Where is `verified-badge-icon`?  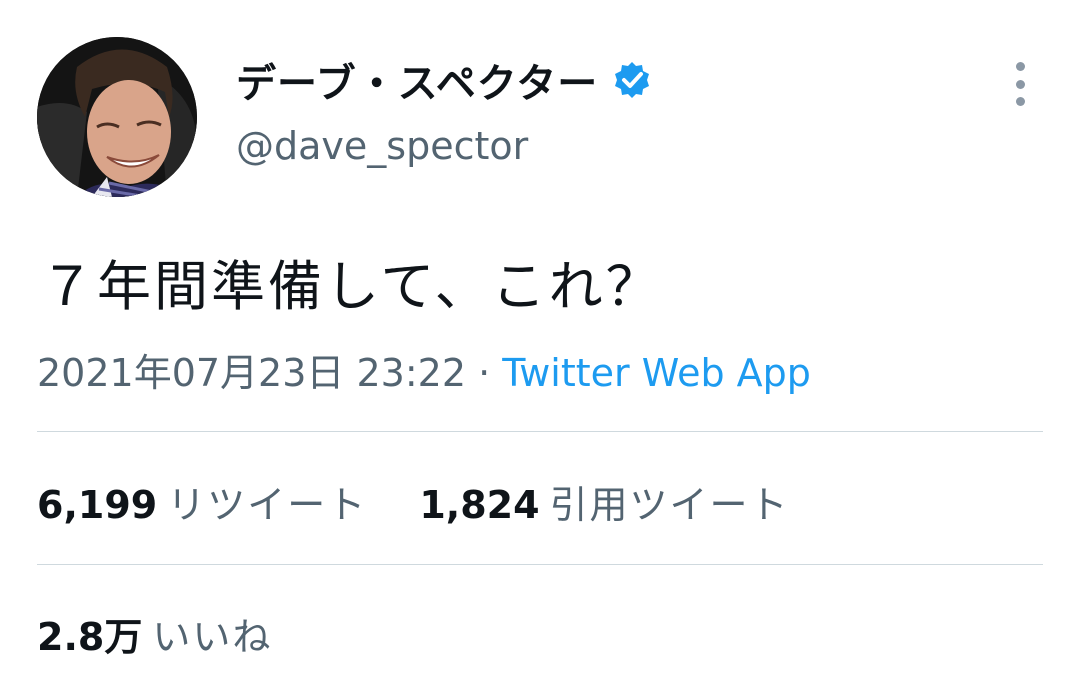
verified-badge-icon is located at coordinates (632, 80).